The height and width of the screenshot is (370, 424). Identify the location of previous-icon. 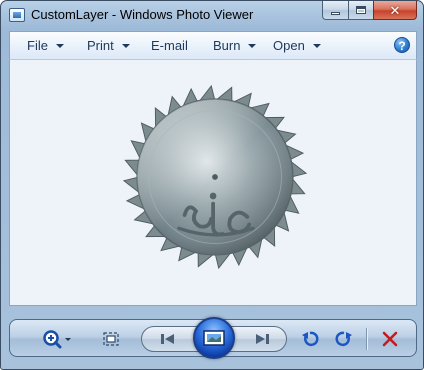
(167, 339).